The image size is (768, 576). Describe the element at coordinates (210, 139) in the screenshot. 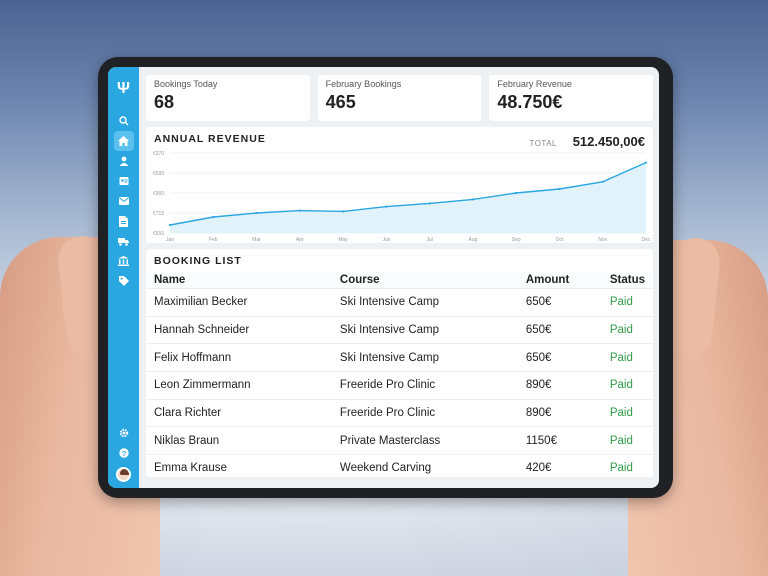

I see `revenue-card-title: ANNUAL REVENUE` at that location.